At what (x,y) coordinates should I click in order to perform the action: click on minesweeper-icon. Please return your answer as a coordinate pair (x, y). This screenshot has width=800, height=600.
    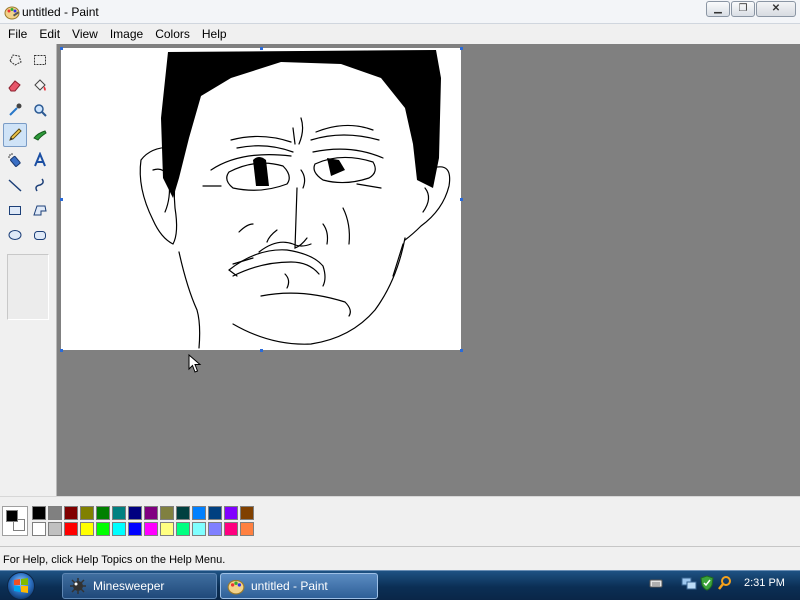
    Looking at the image, I should click on (78, 586).